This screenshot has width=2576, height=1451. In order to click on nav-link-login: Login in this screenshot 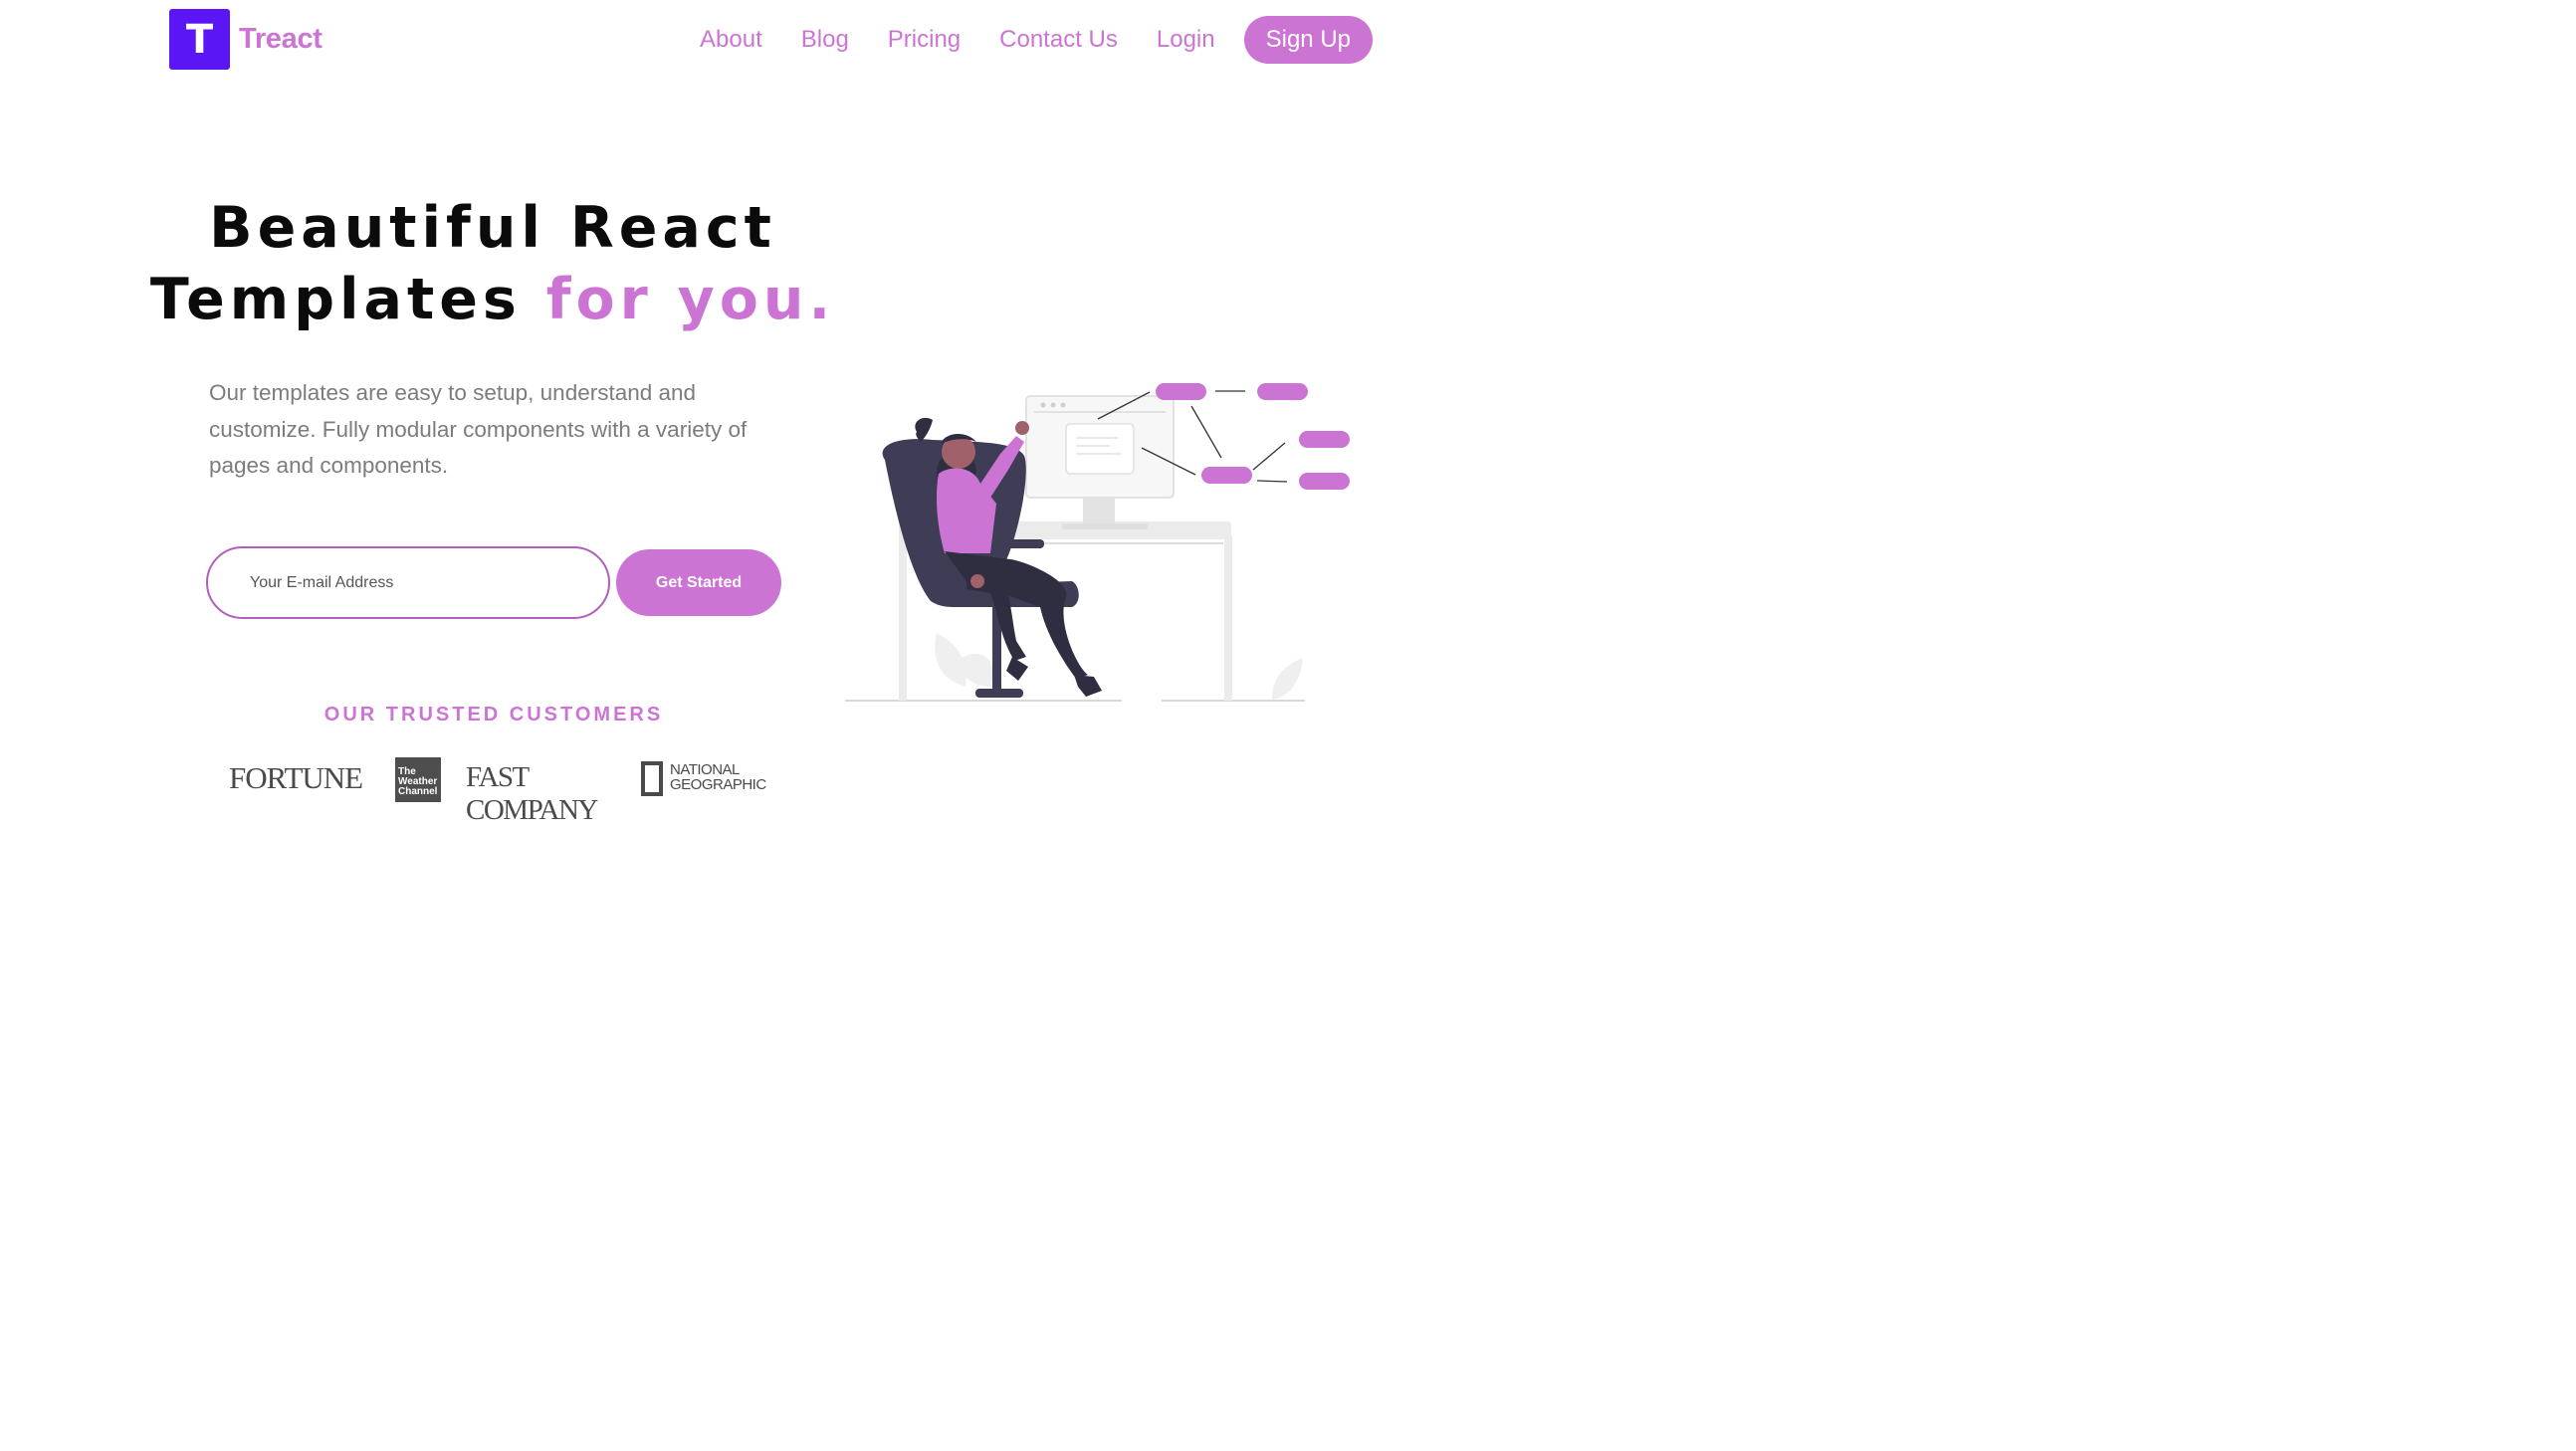, I will do `click(1186, 40)`.